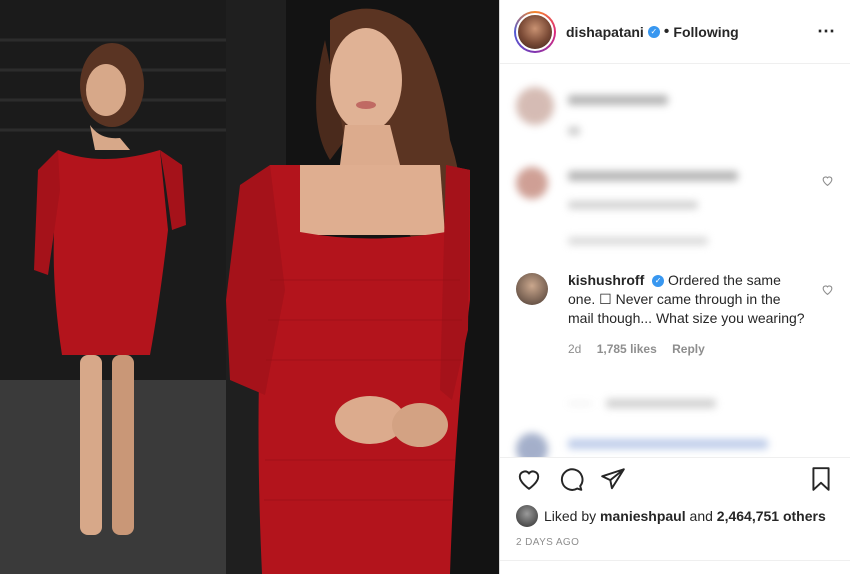 Image resolution: width=850 pixels, height=574 pixels. What do you see at coordinates (570, 516) in the screenshot?
I see `liked-by-prefix: Liked by` at bounding box center [570, 516].